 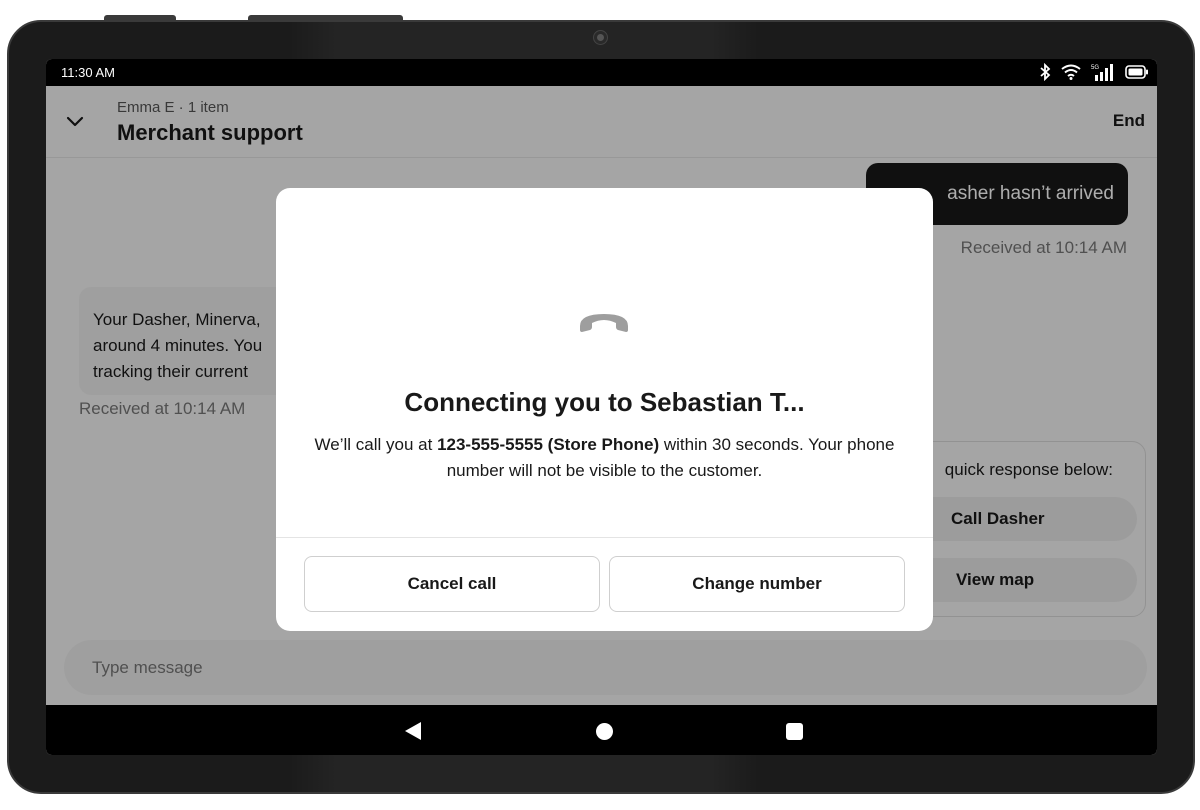 What do you see at coordinates (1136, 72) in the screenshot?
I see `battery-icon` at bounding box center [1136, 72].